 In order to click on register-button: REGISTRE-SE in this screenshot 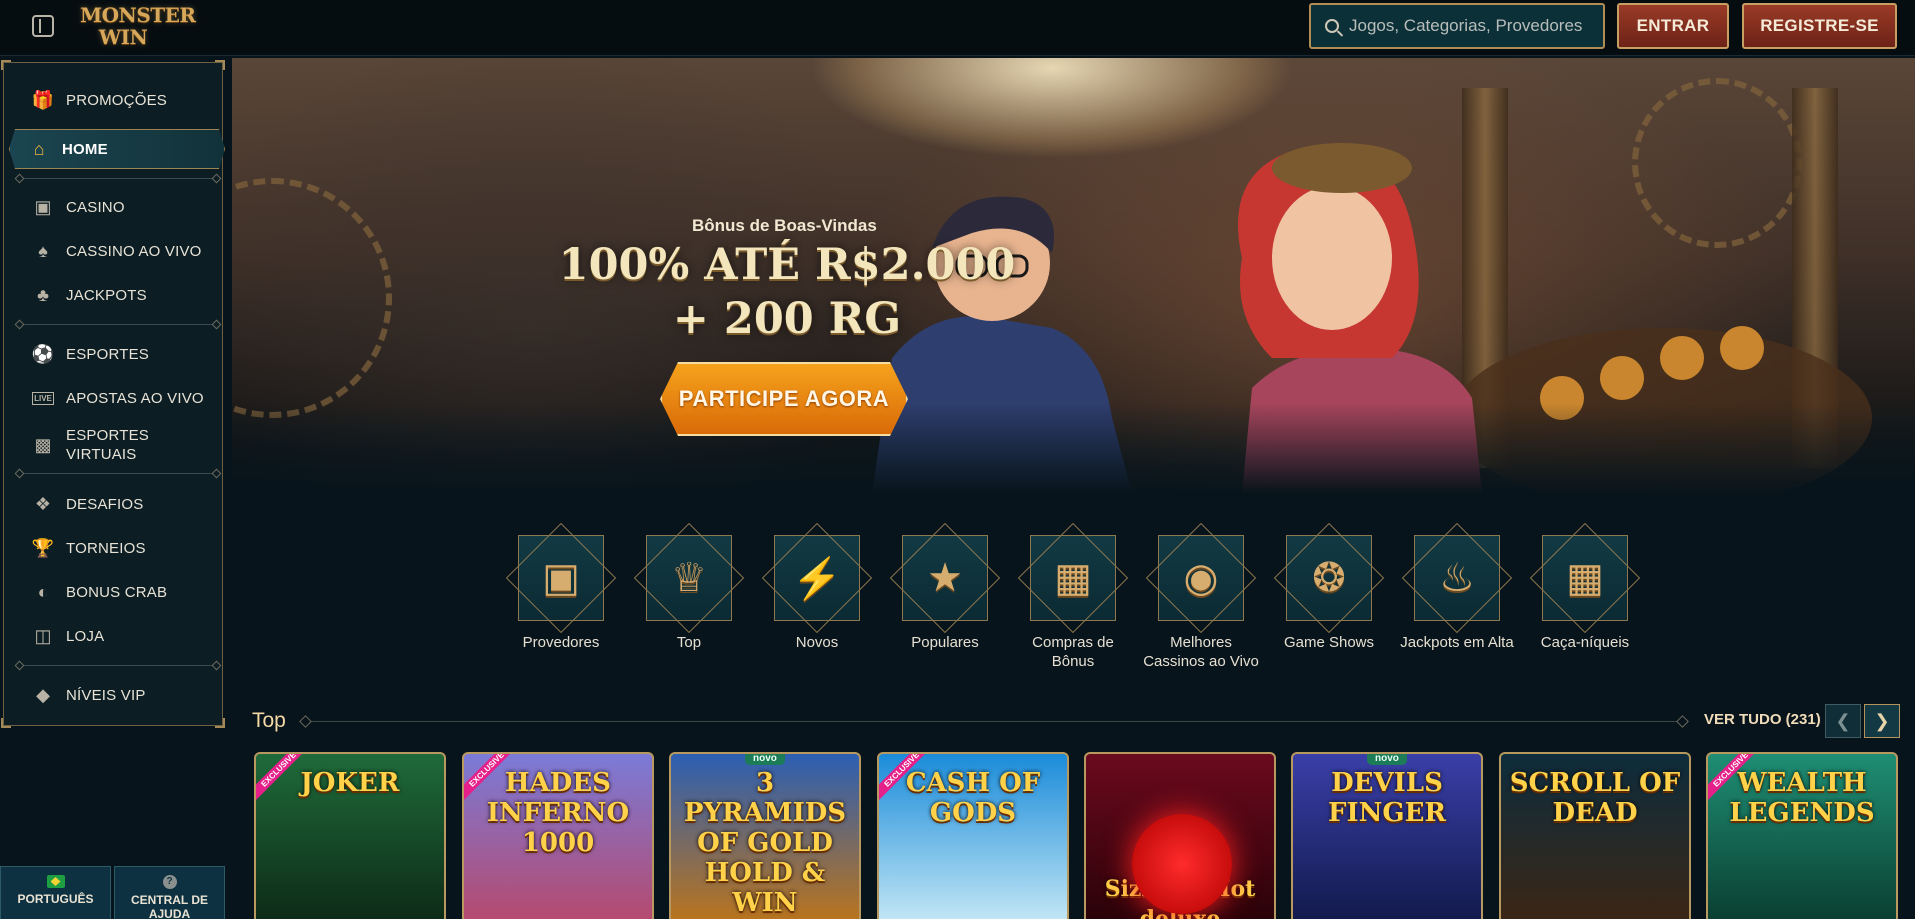, I will do `click(1819, 26)`.